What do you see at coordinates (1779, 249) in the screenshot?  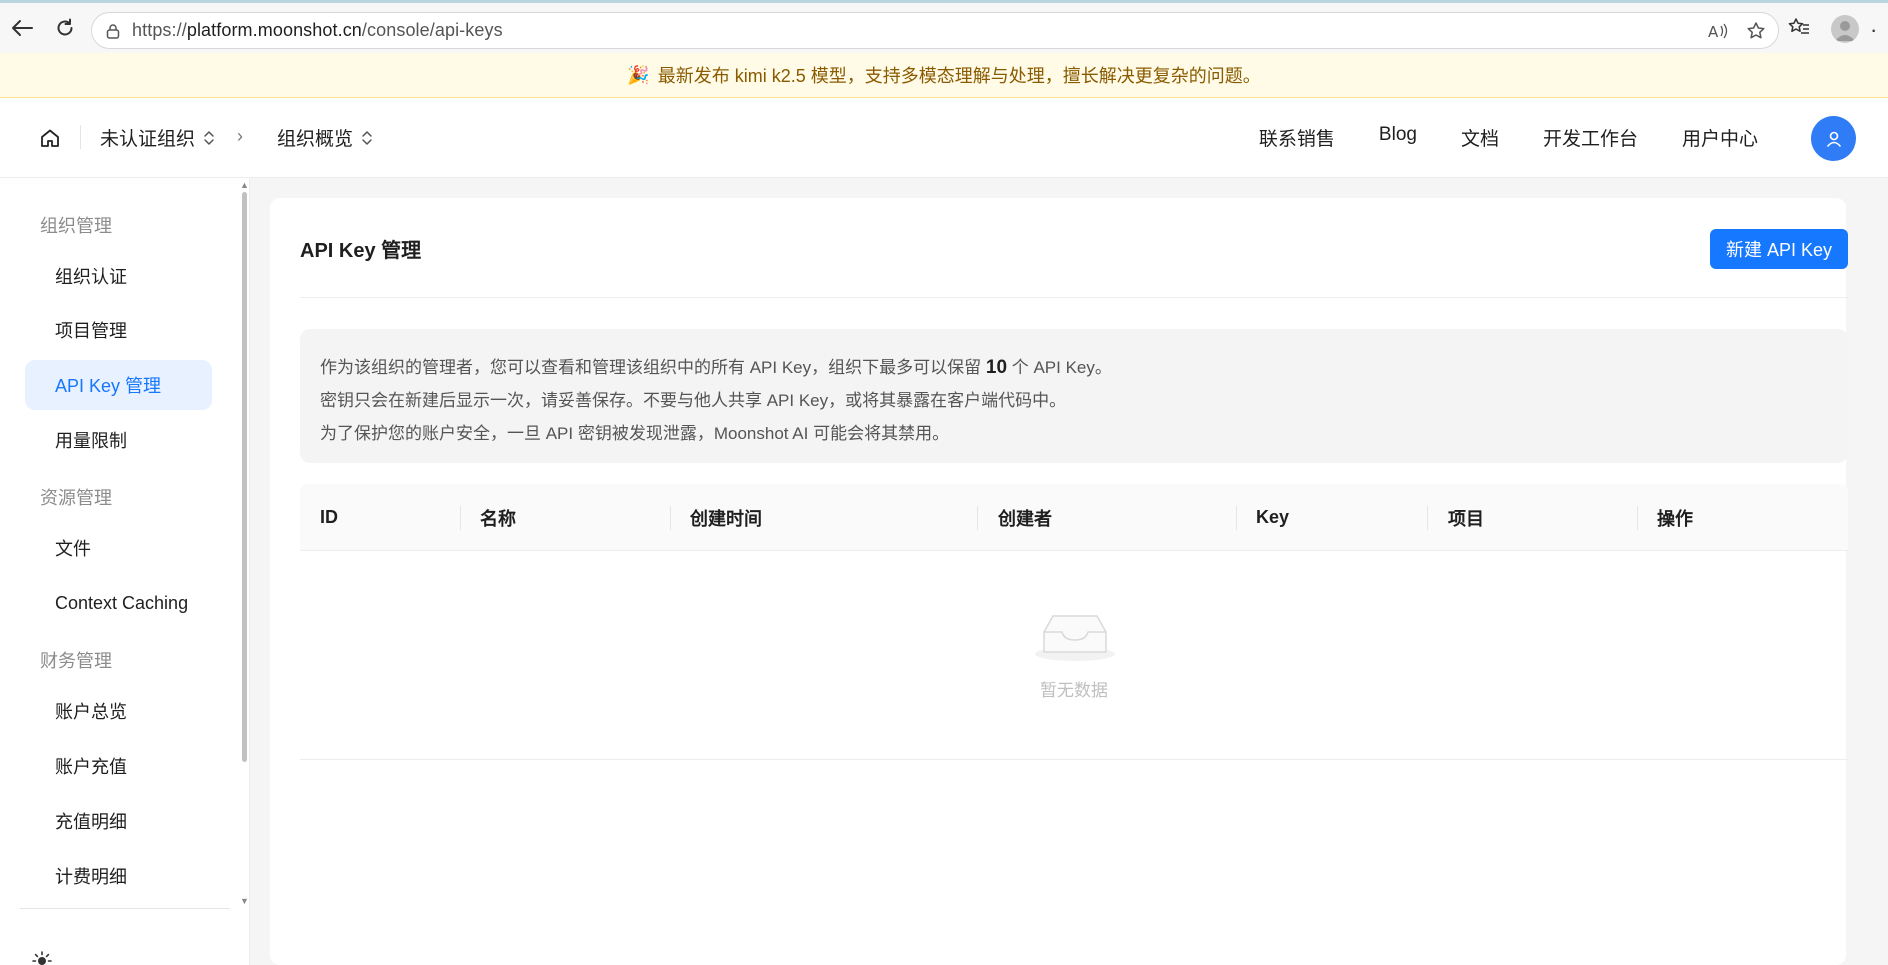 I see `create-api-key-button: 新建 API Key` at bounding box center [1779, 249].